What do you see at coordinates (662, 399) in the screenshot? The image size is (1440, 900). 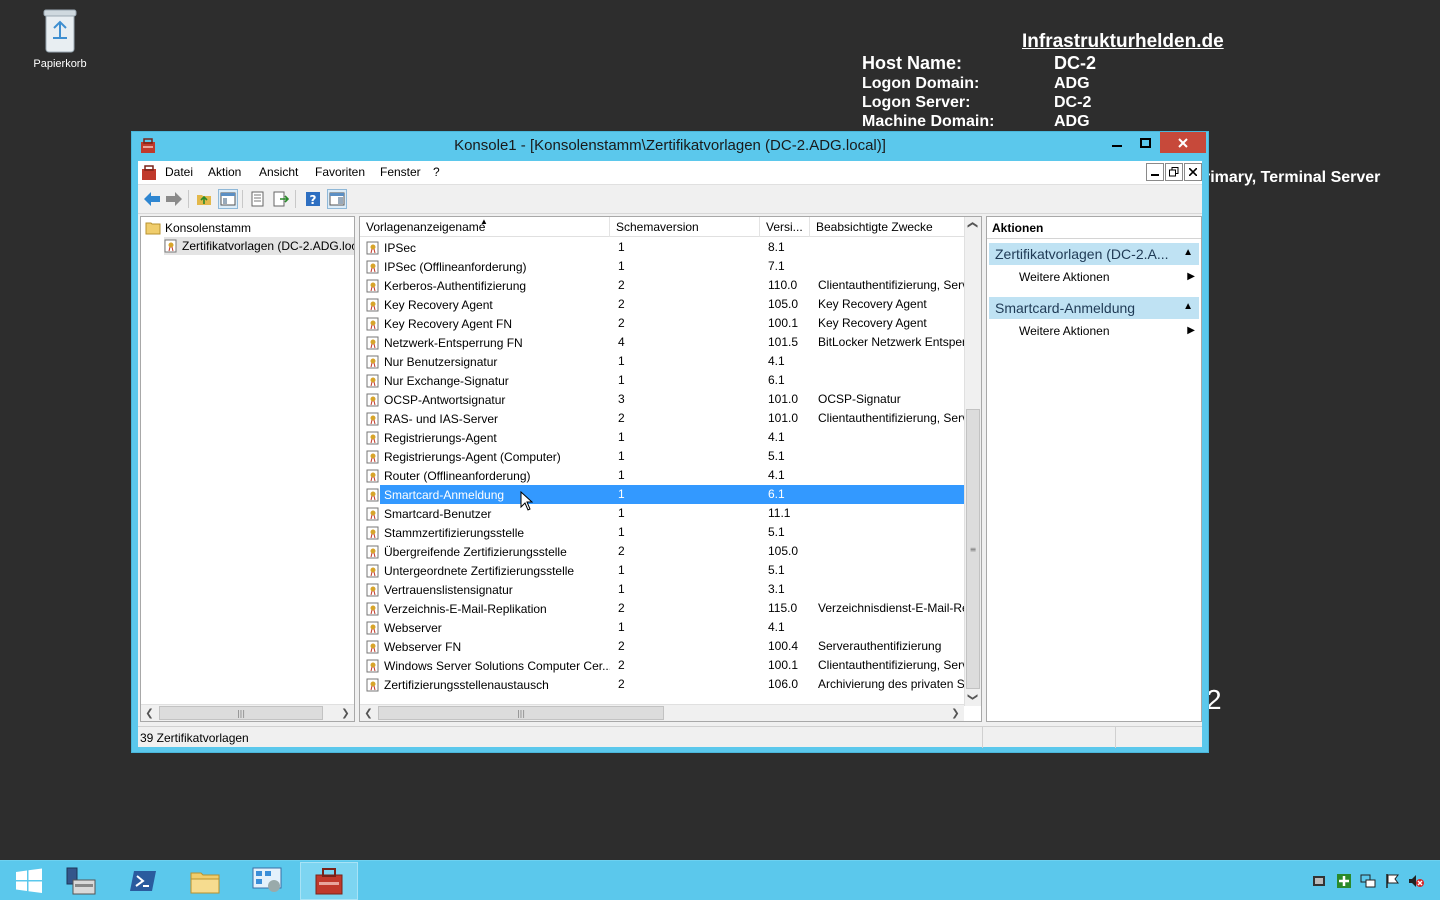 I see `table-row: OCSP-Antwortsignatur 3 101.0 OCSP-Signatur` at bounding box center [662, 399].